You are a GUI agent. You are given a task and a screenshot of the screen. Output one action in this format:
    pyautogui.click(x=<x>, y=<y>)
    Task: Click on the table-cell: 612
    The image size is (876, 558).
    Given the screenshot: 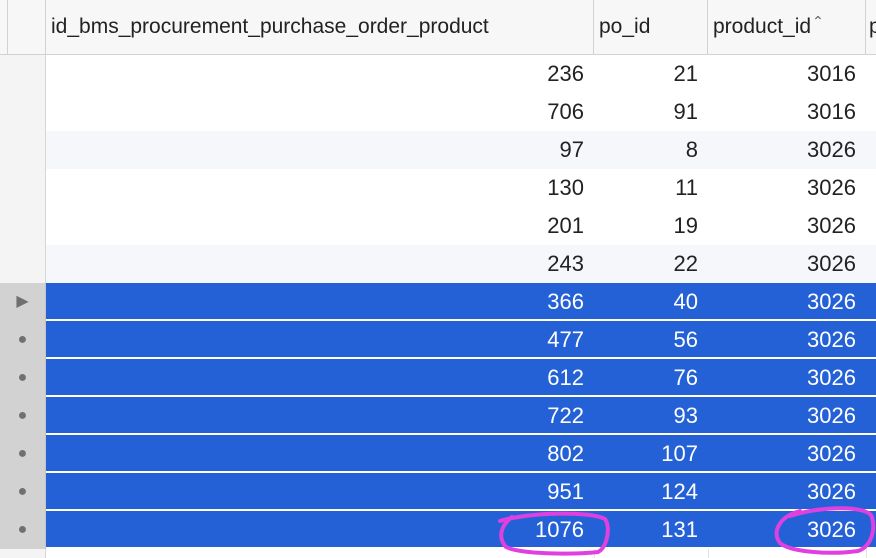 What is the action you would take?
    pyautogui.click(x=320, y=378)
    